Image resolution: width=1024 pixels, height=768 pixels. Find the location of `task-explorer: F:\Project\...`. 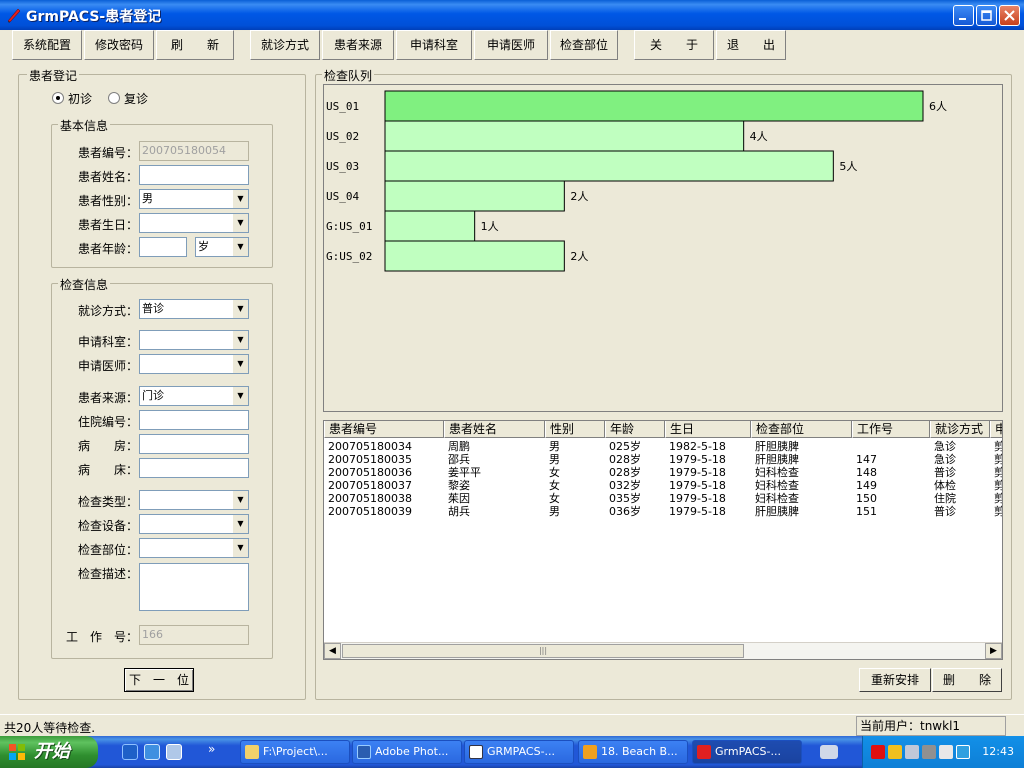

task-explorer: F:\Project\... is located at coordinates (295, 752).